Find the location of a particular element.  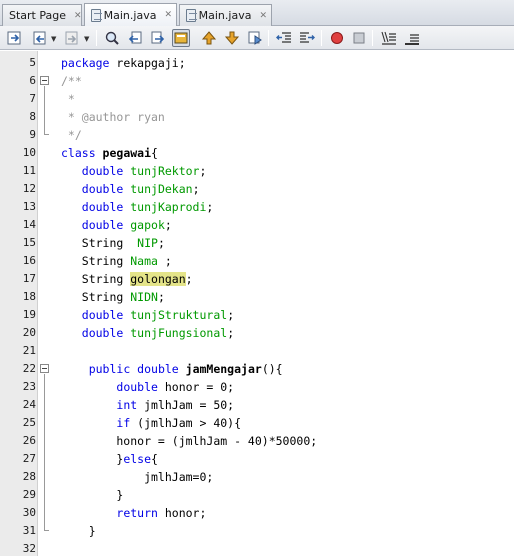

line-number: 21 is located at coordinates (29, 350).